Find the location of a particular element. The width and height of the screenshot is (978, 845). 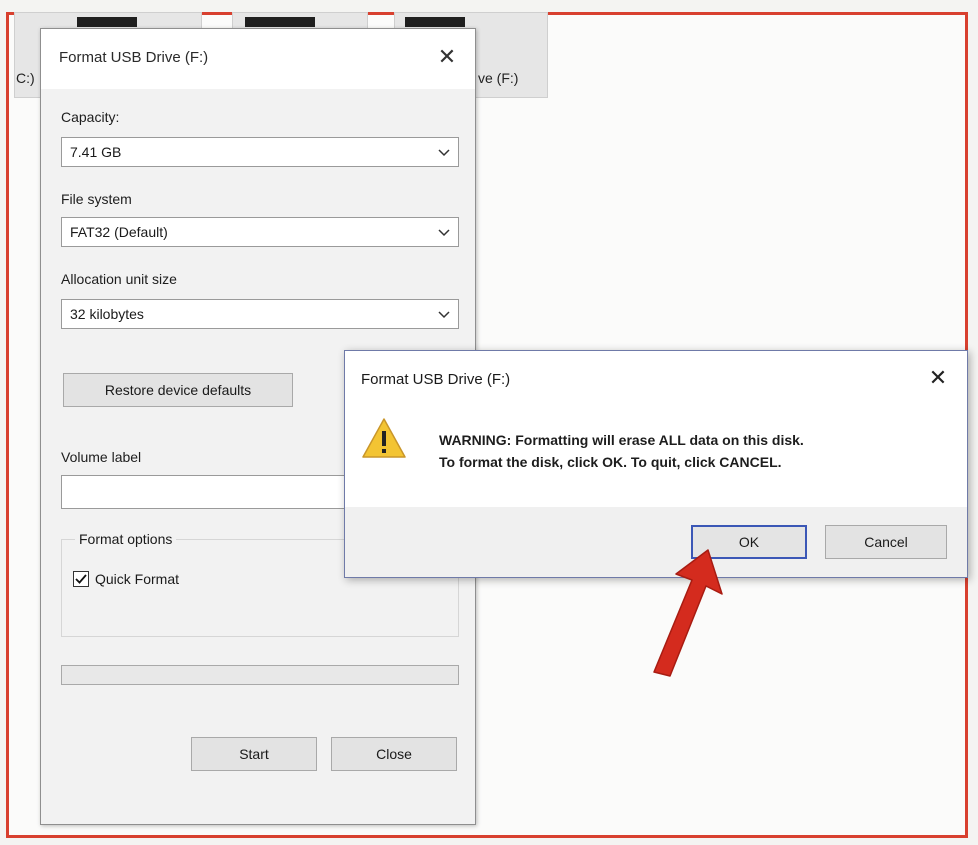

allocation-unit-label: Allocation unit size is located at coordinates (119, 279).